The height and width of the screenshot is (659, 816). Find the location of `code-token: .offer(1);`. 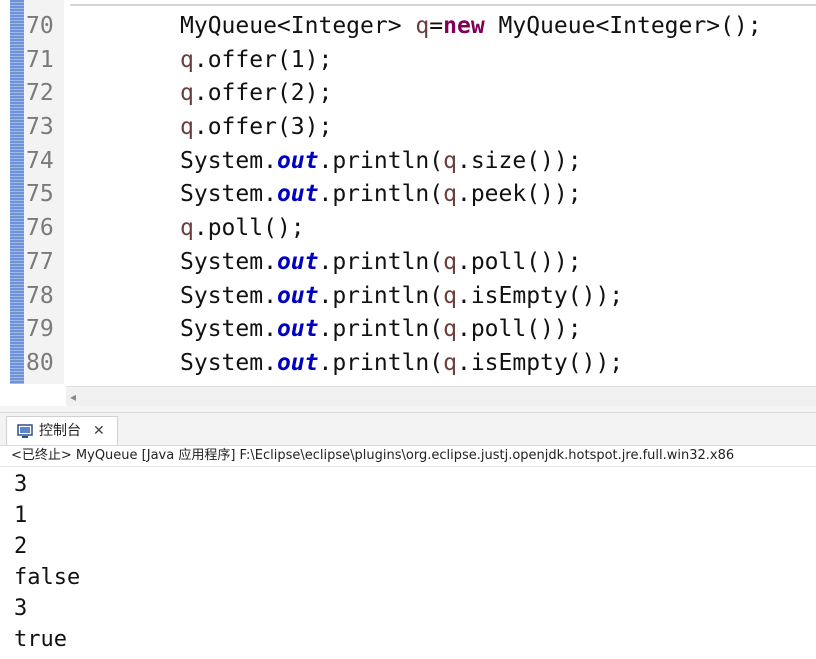

code-token: .offer(1); is located at coordinates (263, 60).